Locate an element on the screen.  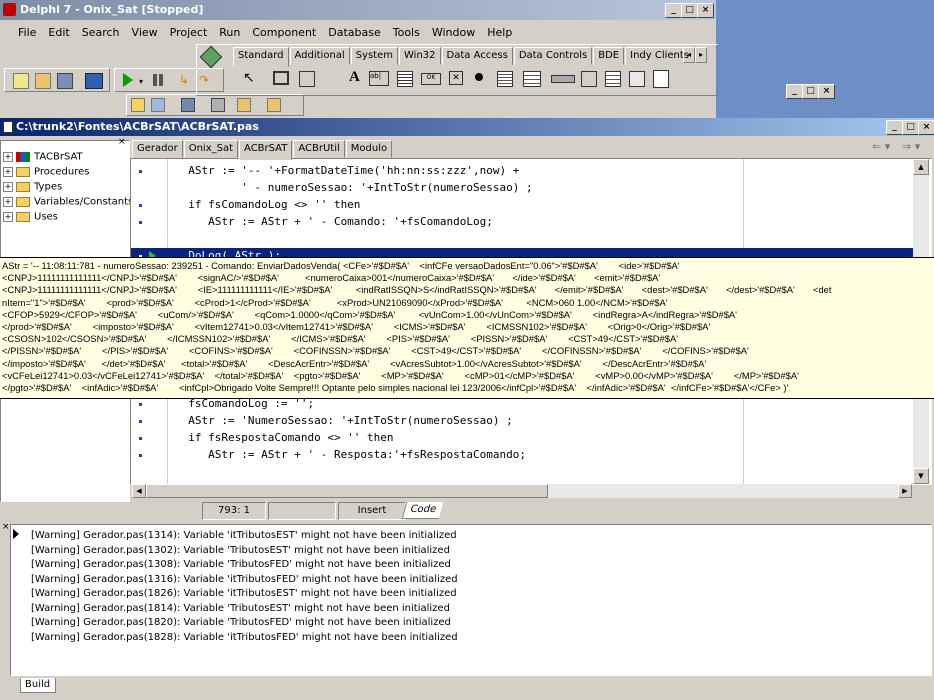
scroll-thumb is located at coordinates (347, 491).